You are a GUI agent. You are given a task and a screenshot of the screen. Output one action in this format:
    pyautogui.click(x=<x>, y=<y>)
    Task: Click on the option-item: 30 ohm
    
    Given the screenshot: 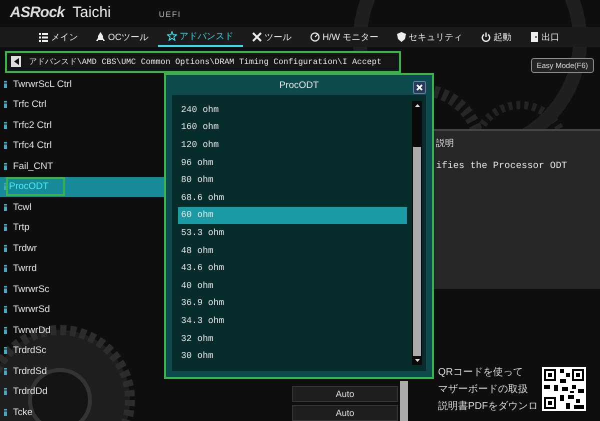 What is the action you would take?
    pyautogui.click(x=292, y=356)
    